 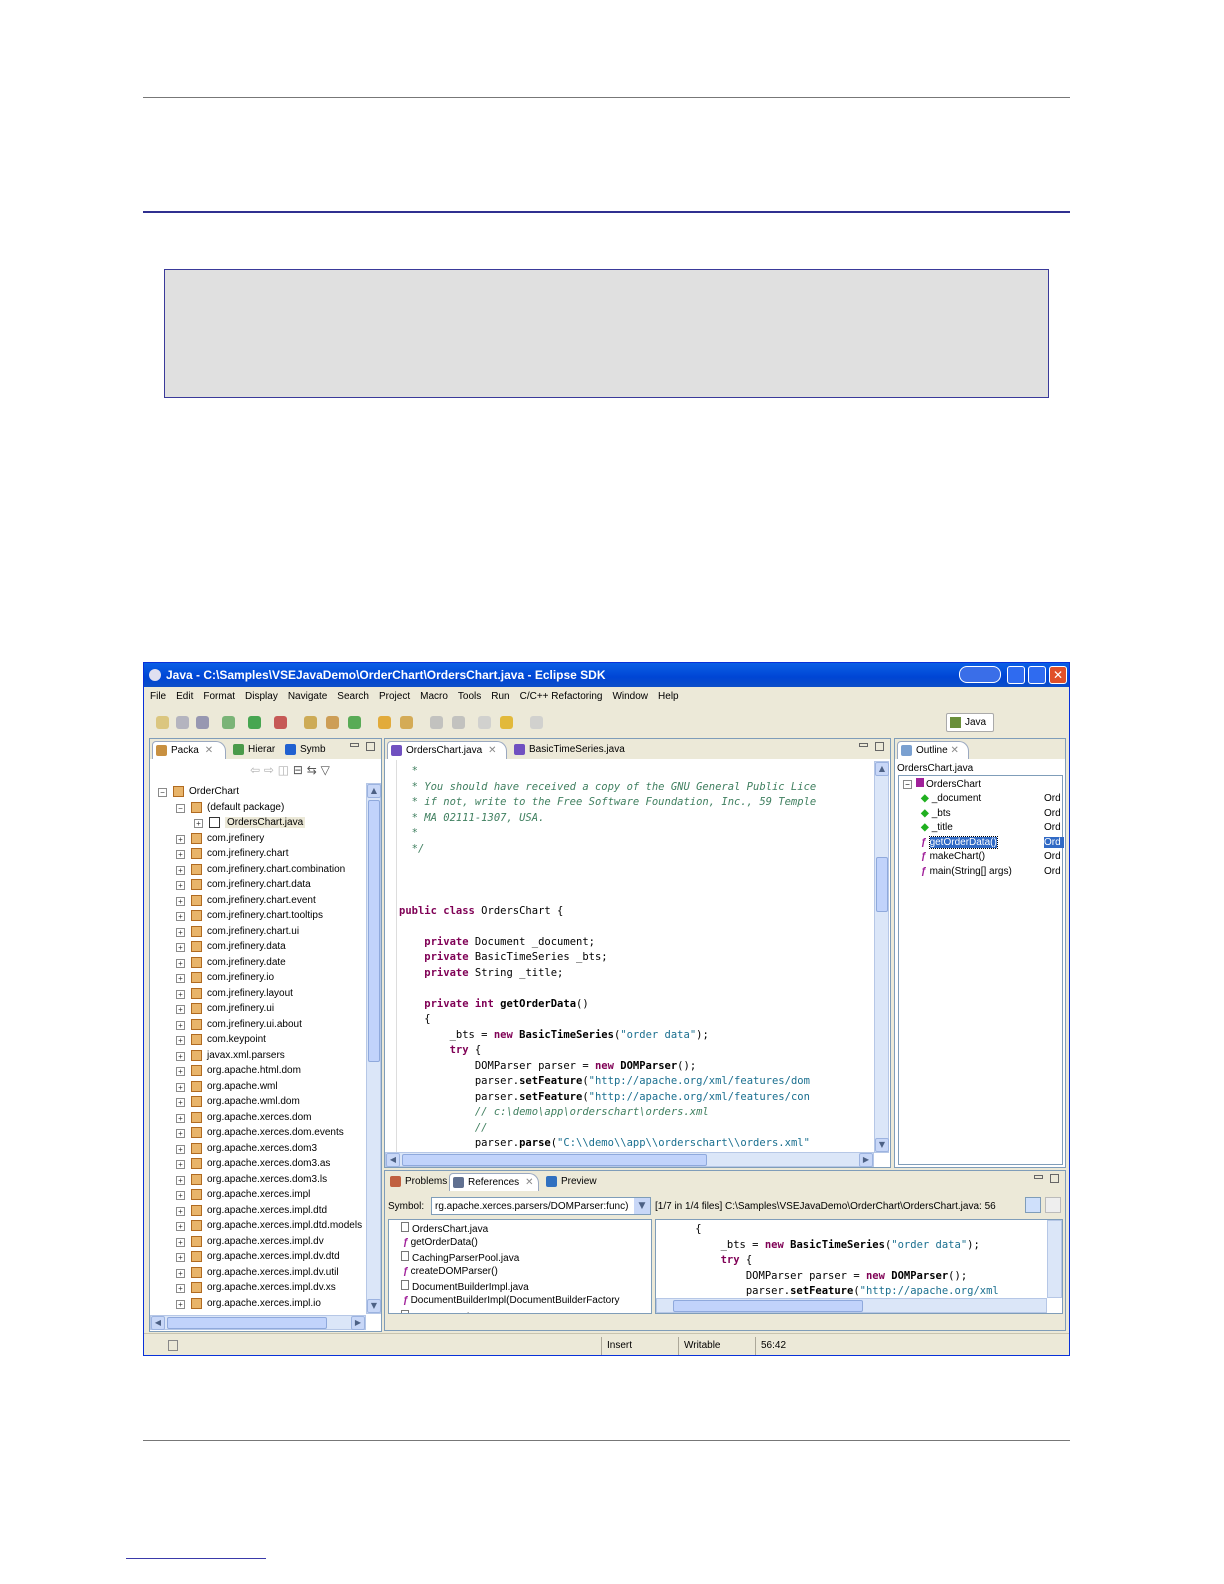 I want to click on tree-package: + org.apache.xerces.impl.dv.util, so click(x=258, y=1273).